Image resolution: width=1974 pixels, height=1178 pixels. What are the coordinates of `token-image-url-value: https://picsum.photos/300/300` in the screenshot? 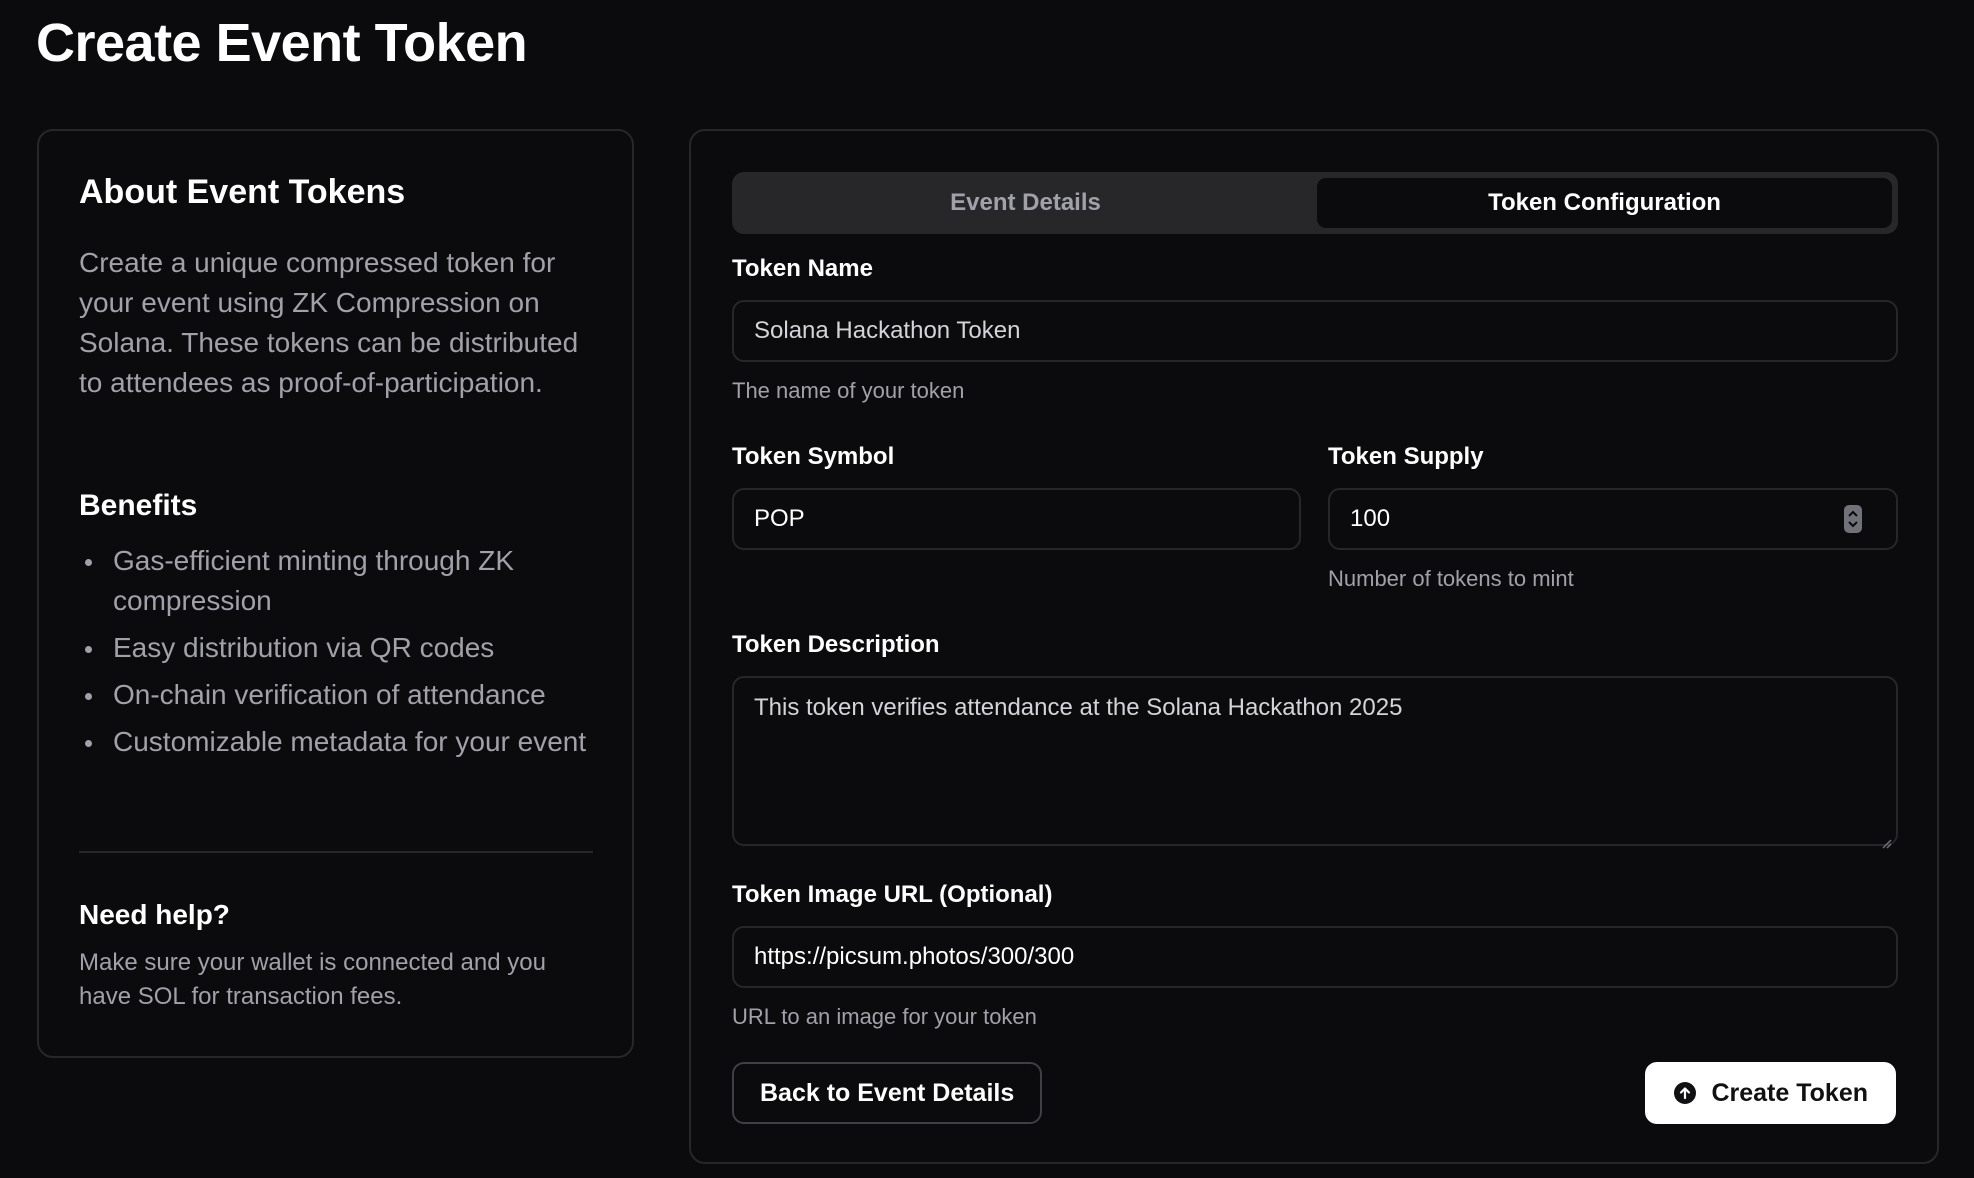 It's located at (914, 956).